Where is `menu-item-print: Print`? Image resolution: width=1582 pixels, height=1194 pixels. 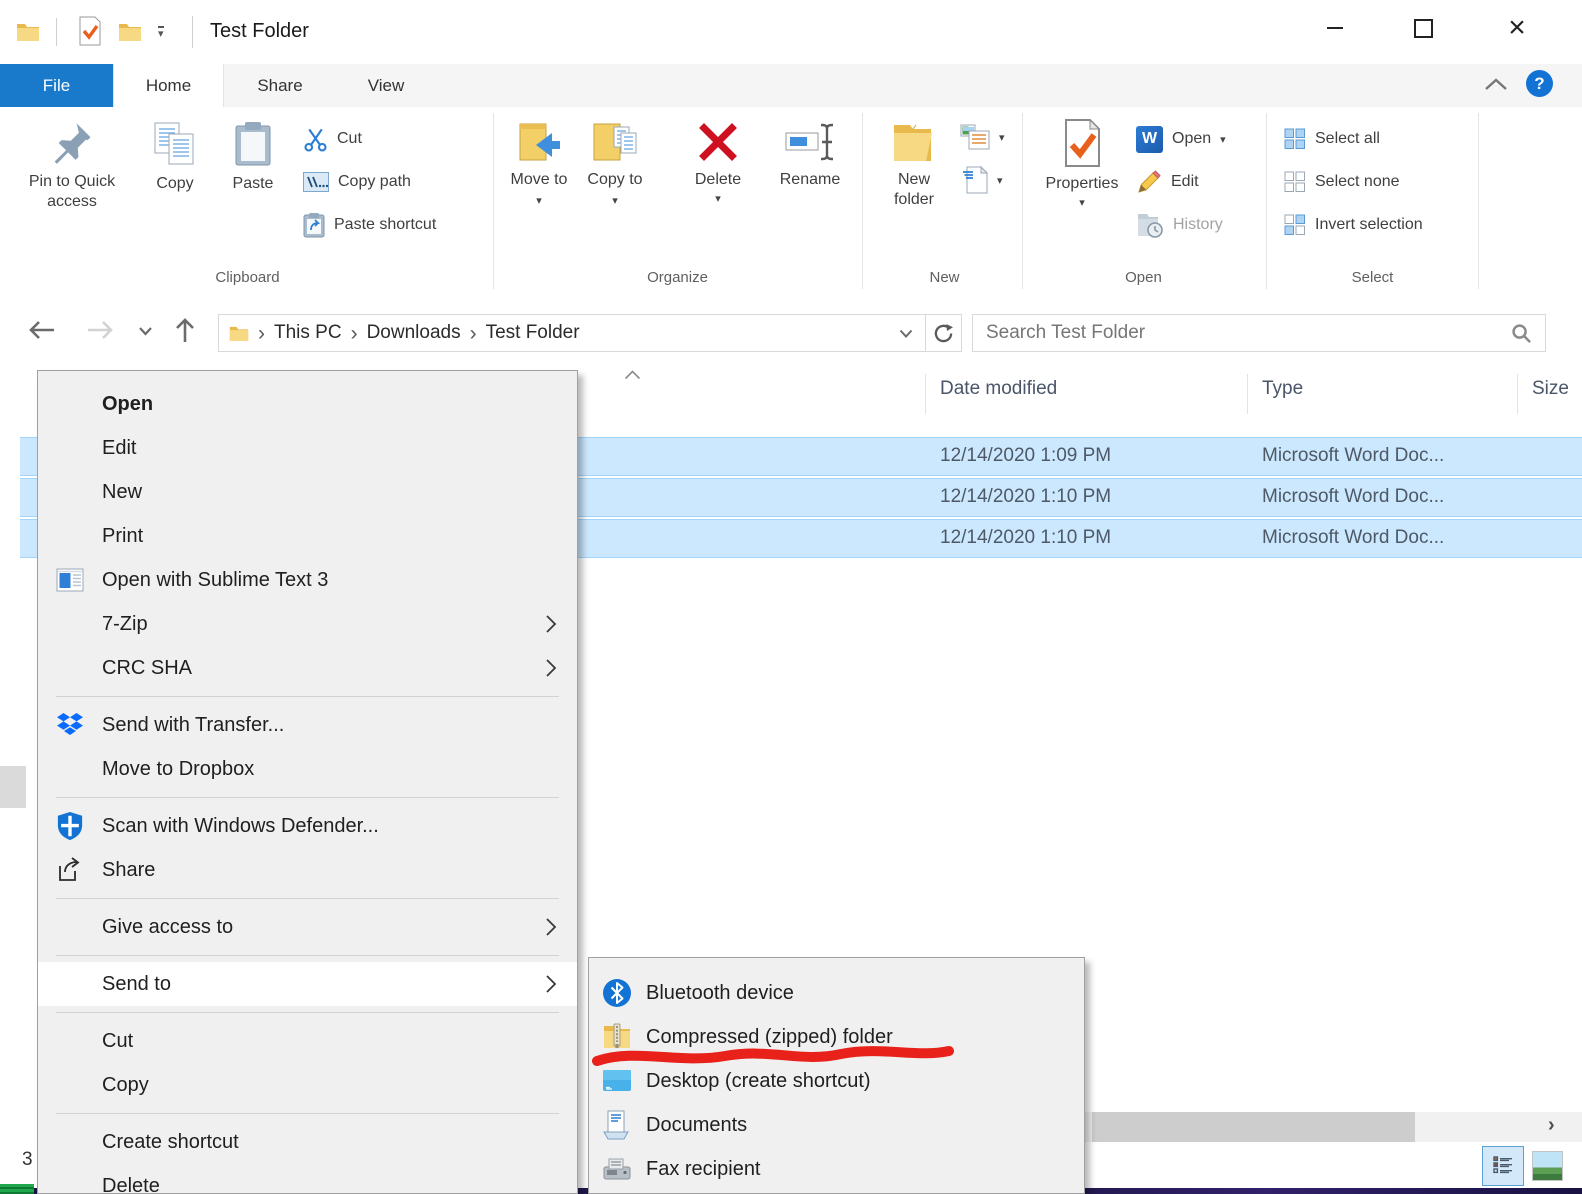 menu-item-print: Print is located at coordinates (307, 536).